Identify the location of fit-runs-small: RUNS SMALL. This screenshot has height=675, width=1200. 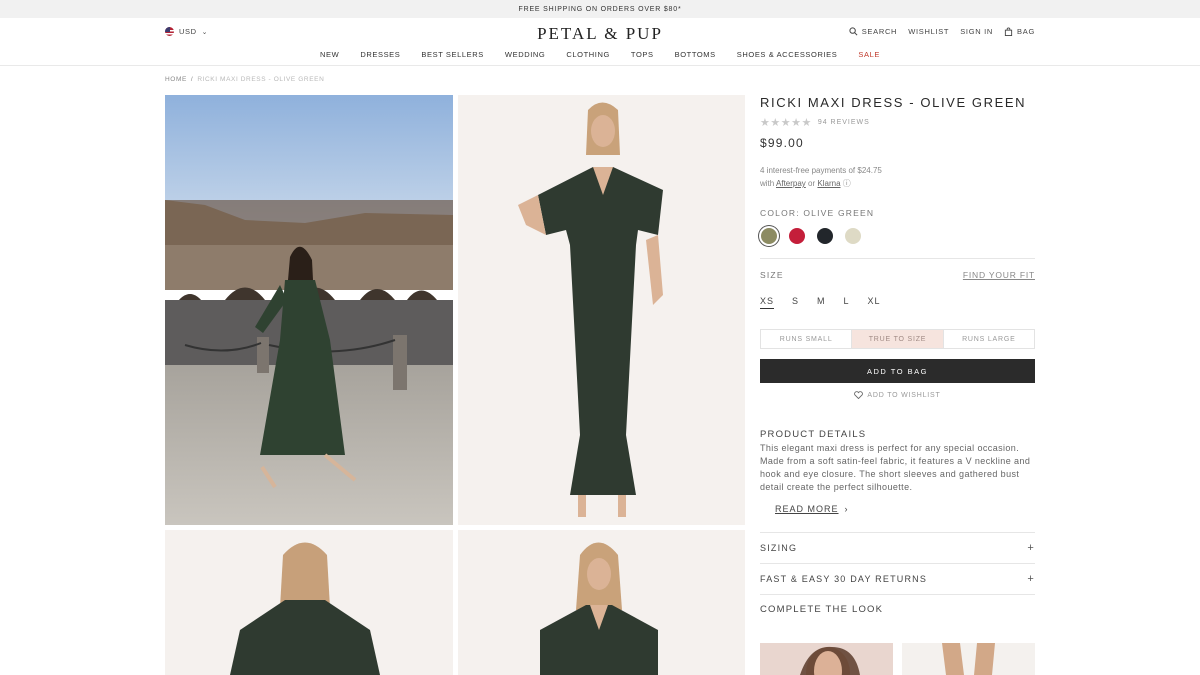
(807, 339).